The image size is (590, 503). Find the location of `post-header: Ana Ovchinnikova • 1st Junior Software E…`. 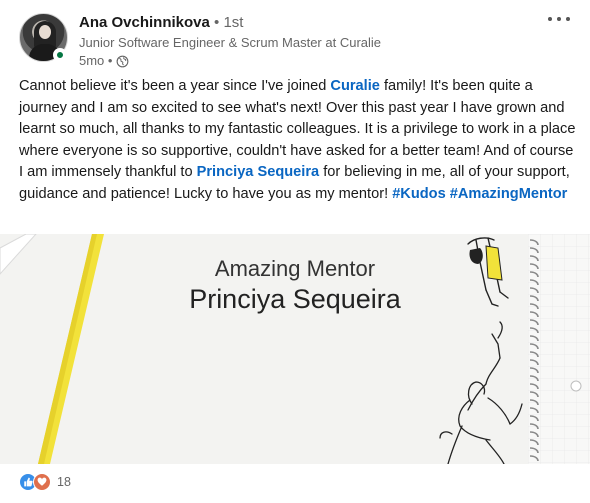

post-header: Ana Ovchinnikova • 1st Junior Software E… is located at coordinates (295, 34).